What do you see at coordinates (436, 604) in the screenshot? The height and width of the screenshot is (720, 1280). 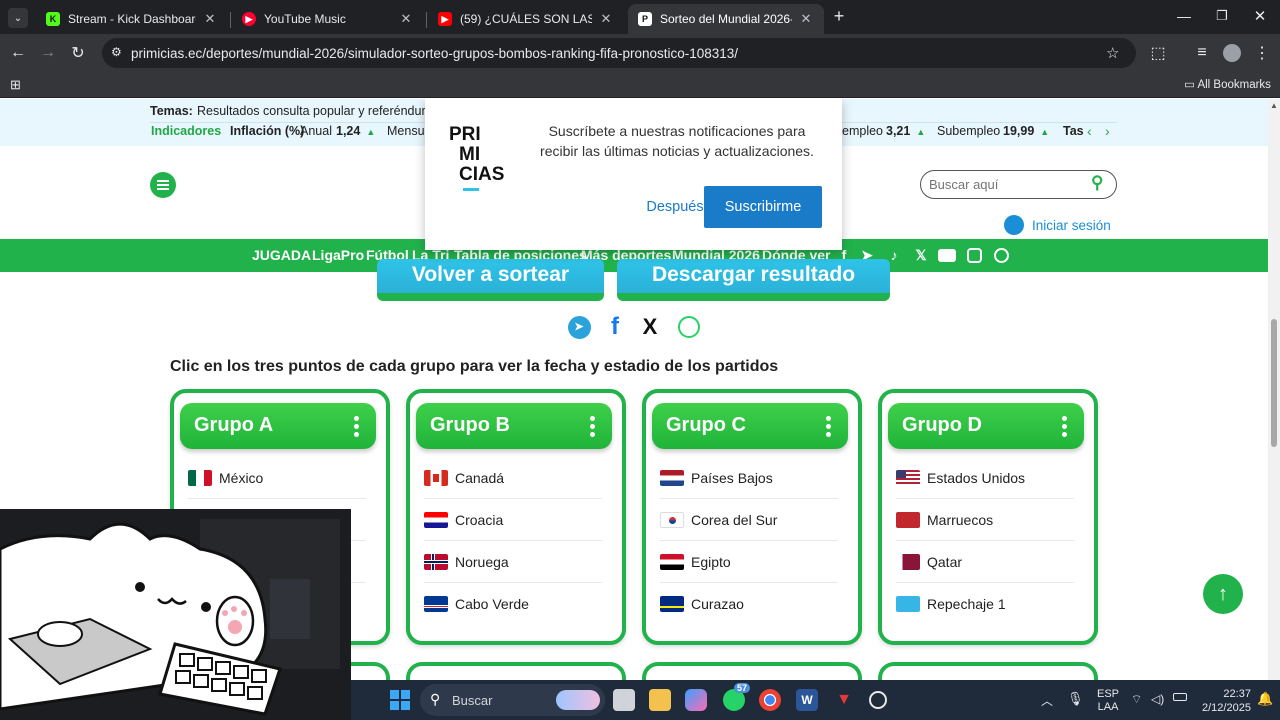 I see `cabo-verde-flag-icon` at bounding box center [436, 604].